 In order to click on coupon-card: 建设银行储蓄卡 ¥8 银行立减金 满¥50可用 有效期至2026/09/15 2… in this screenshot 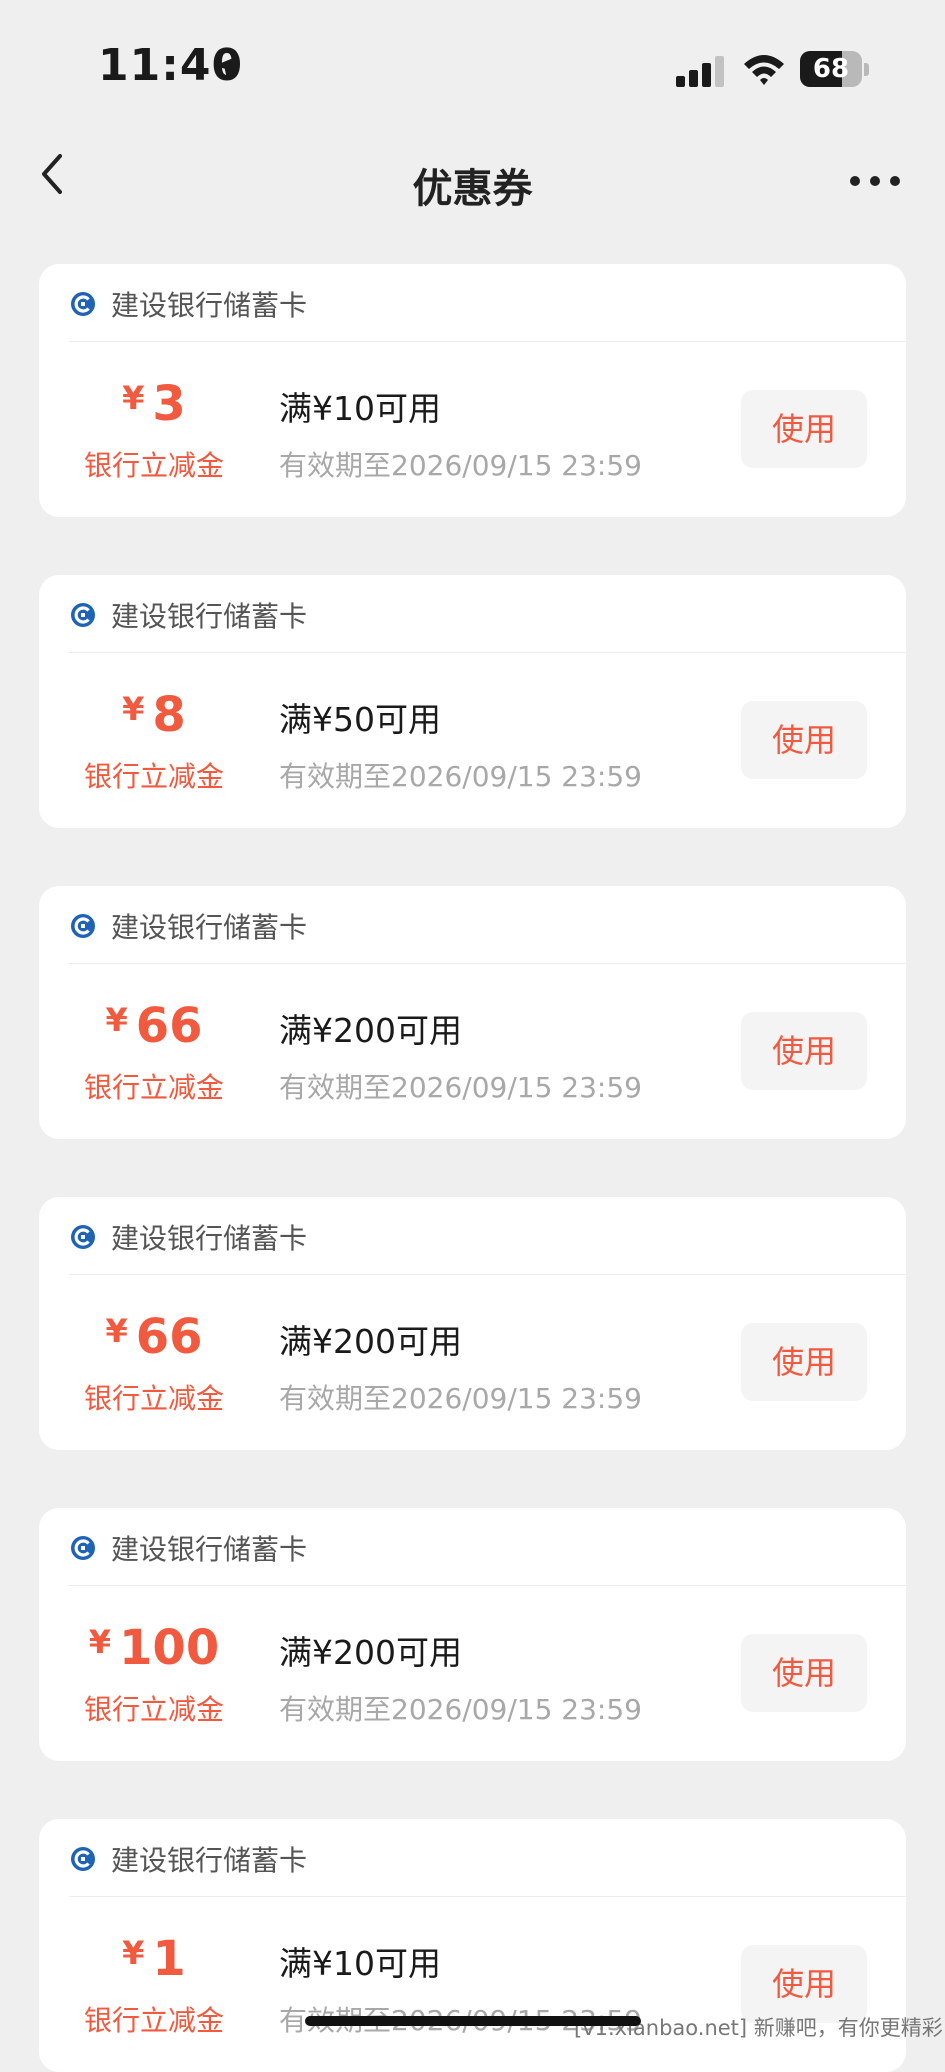, I will do `click(472, 701)`.